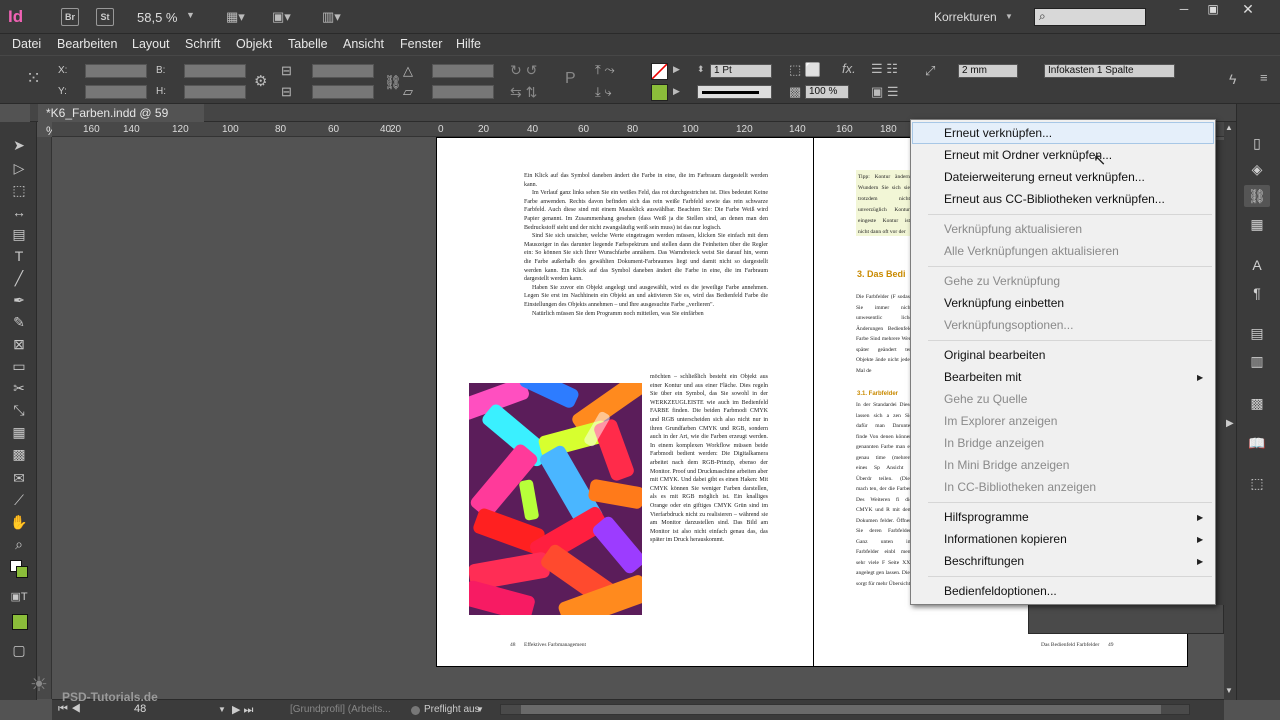  Describe the element at coordinates (659, 71) in the screenshot. I see `fill-swatch` at that location.